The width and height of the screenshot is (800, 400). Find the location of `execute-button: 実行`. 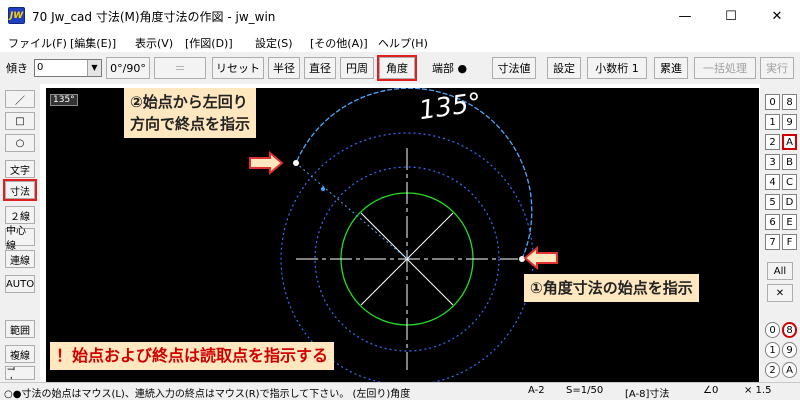

execute-button: 実行 is located at coordinates (777, 68).